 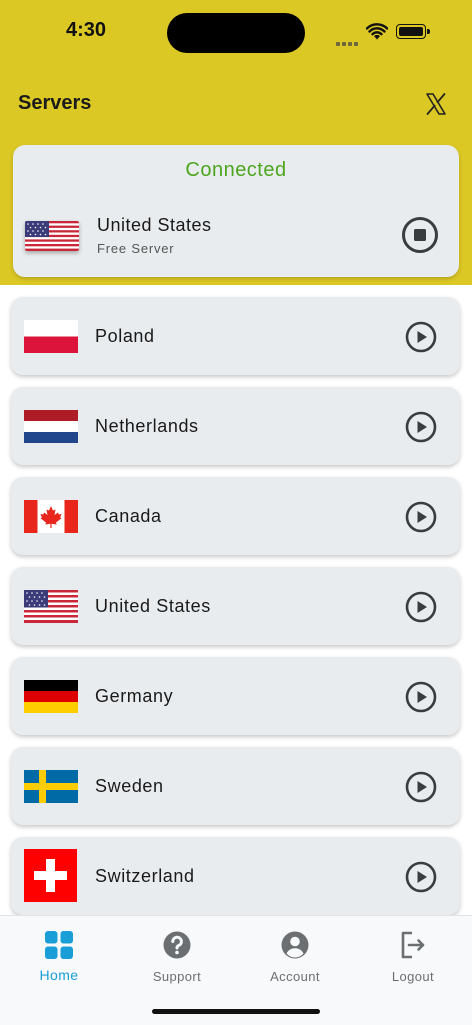 What do you see at coordinates (51, 516) in the screenshot?
I see `flag-canada` at bounding box center [51, 516].